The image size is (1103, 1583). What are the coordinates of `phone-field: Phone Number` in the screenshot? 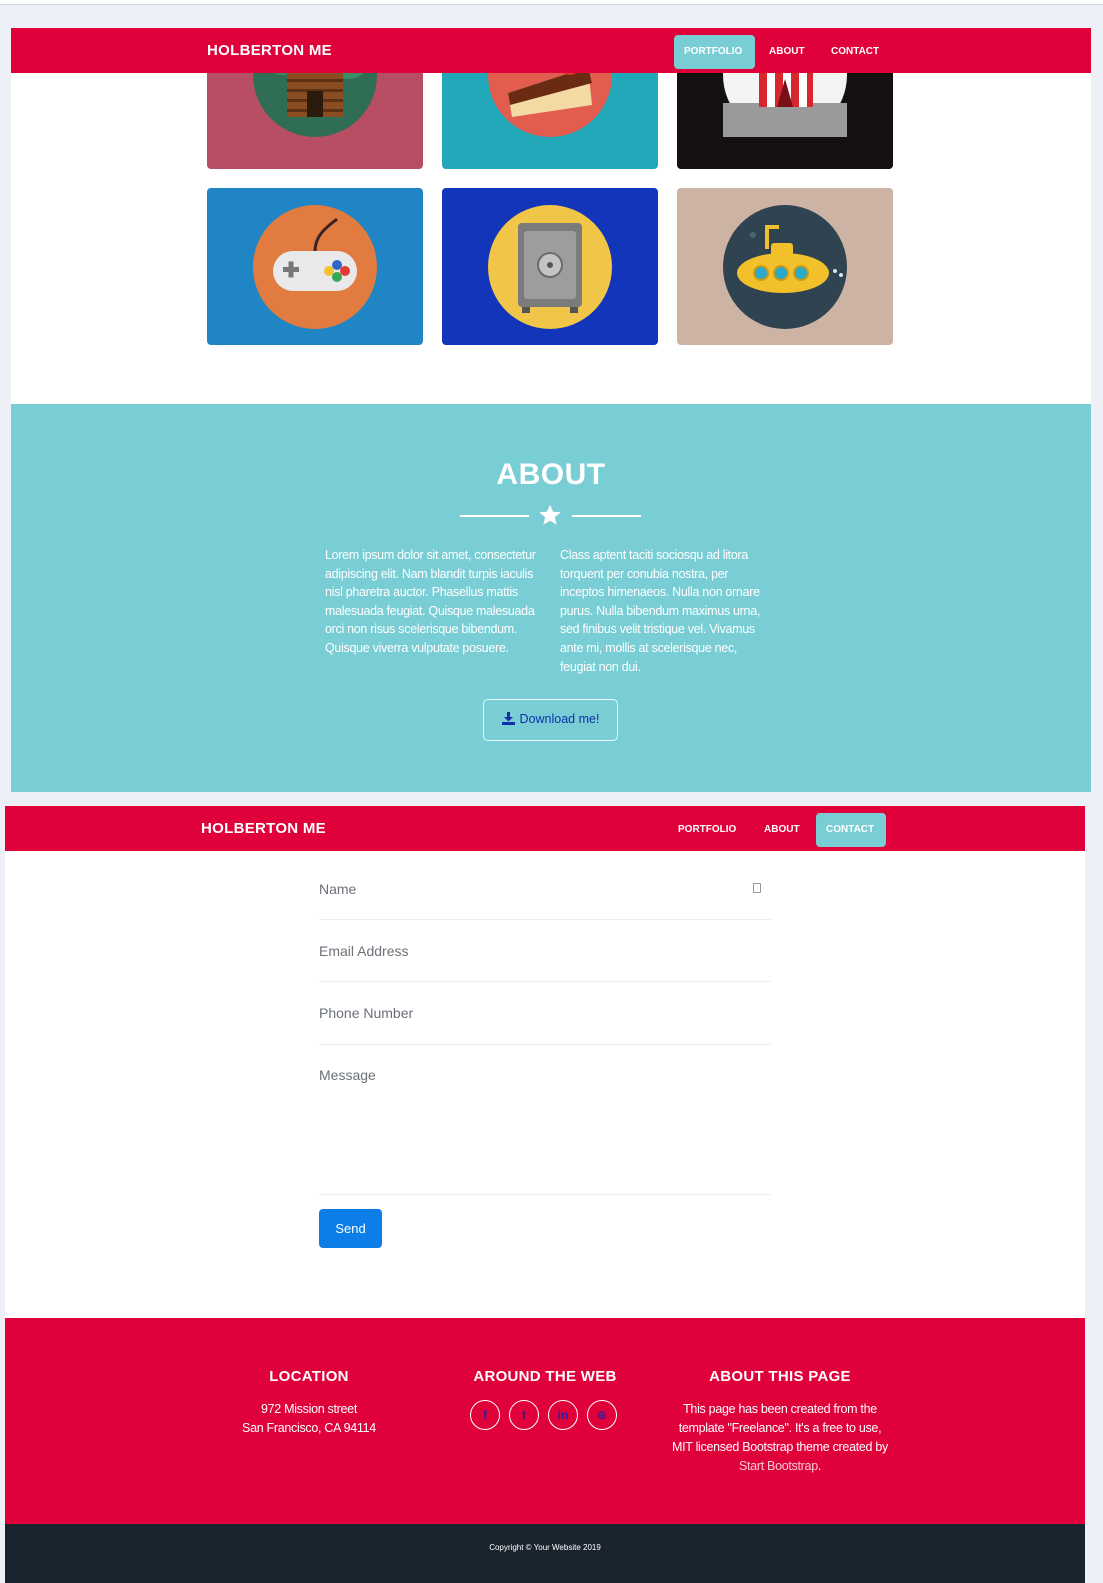 It's located at (545, 1025).